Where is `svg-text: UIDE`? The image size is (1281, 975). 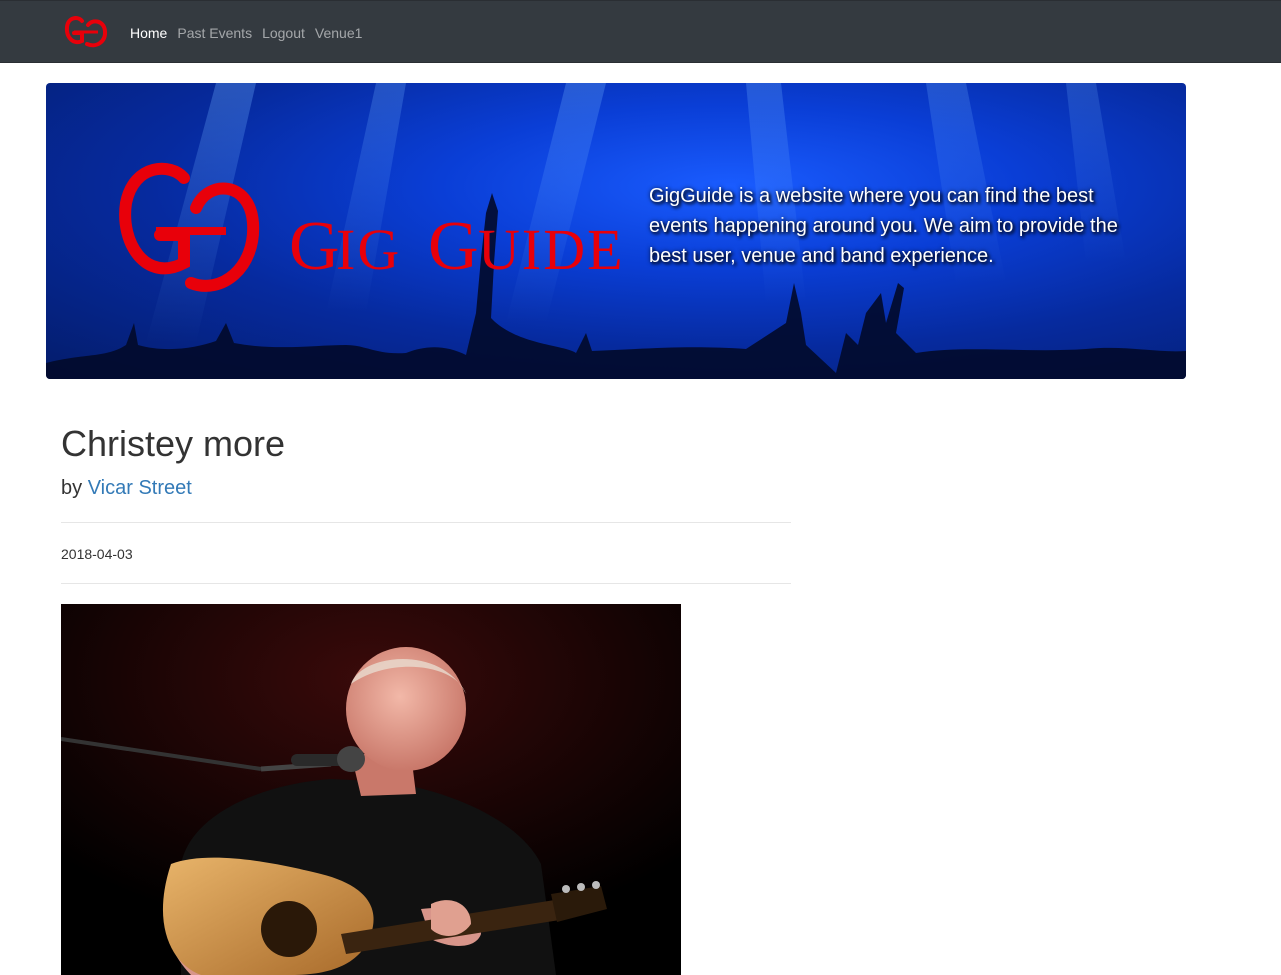
svg-text: UIDE is located at coordinates (551, 249).